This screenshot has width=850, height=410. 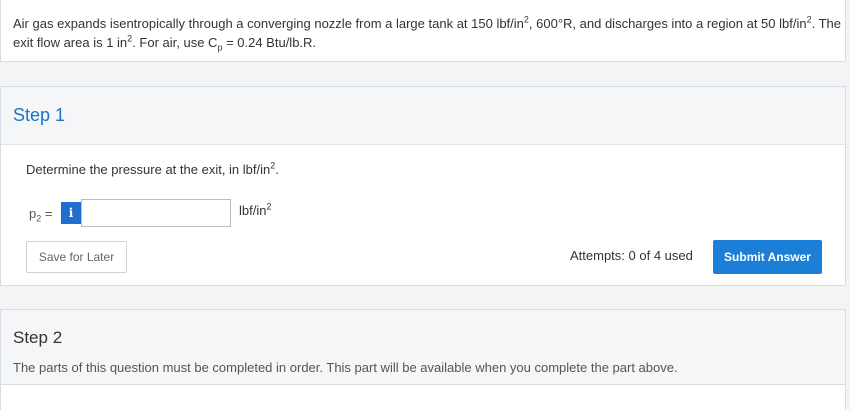 I want to click on unit-text: lbf/in, so click(x=253, y=210).